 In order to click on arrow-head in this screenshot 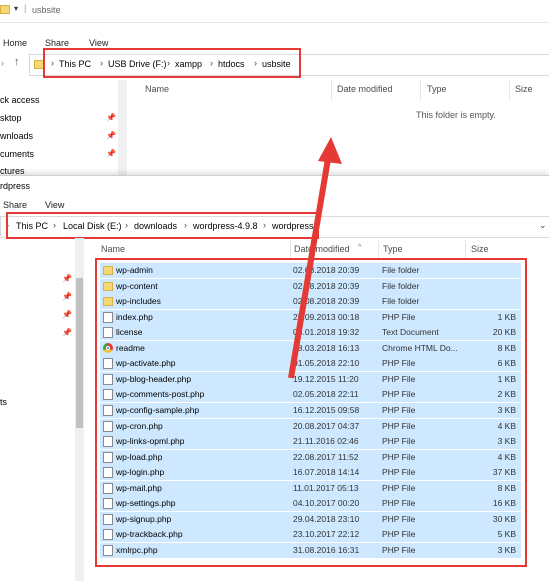, I will do `click(330, 150)`.